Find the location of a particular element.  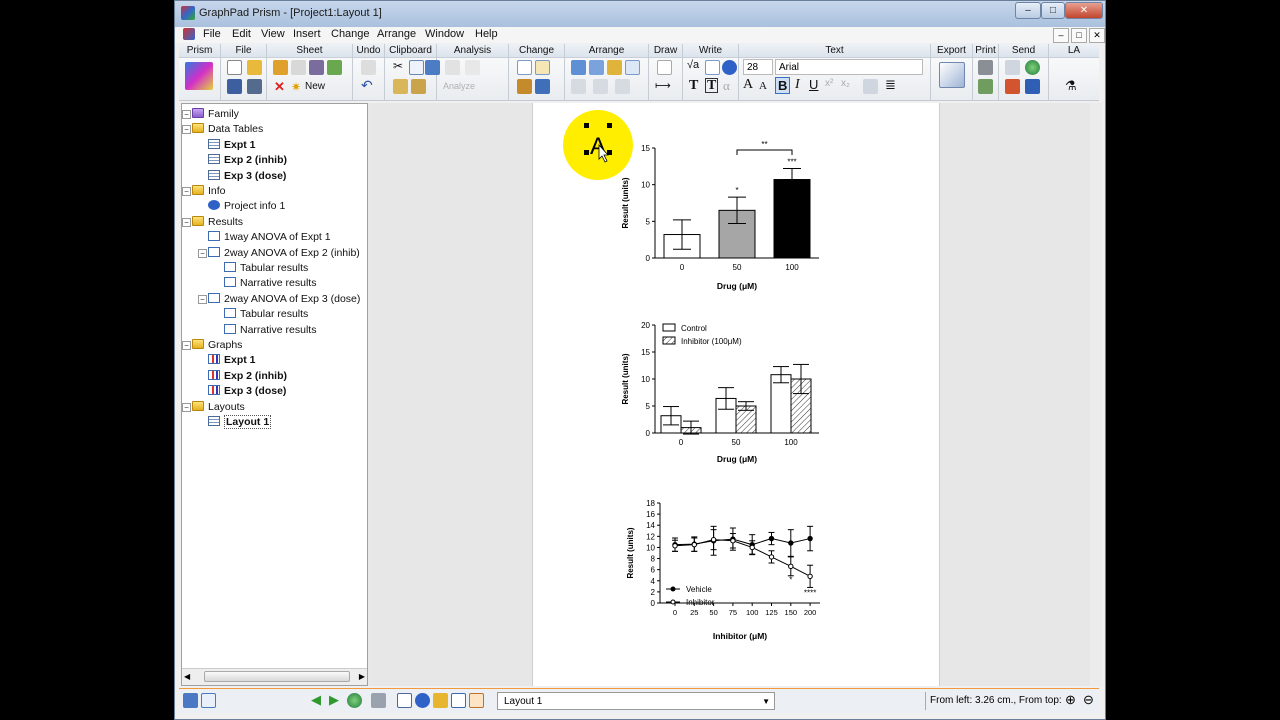

bold-button: B is located at coordinates (783, 85).